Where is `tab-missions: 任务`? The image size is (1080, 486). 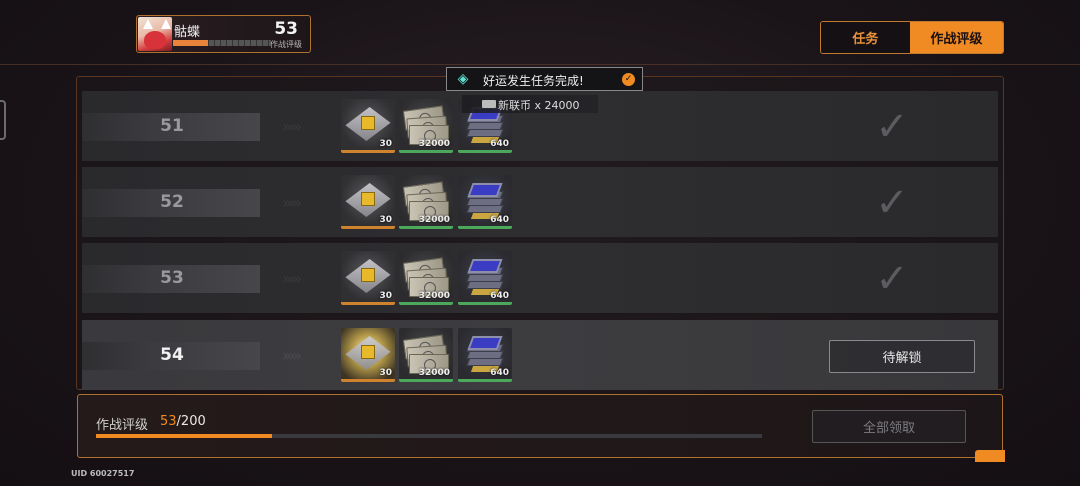
tab-missions: 任务 is located at coordinates (865, 37).